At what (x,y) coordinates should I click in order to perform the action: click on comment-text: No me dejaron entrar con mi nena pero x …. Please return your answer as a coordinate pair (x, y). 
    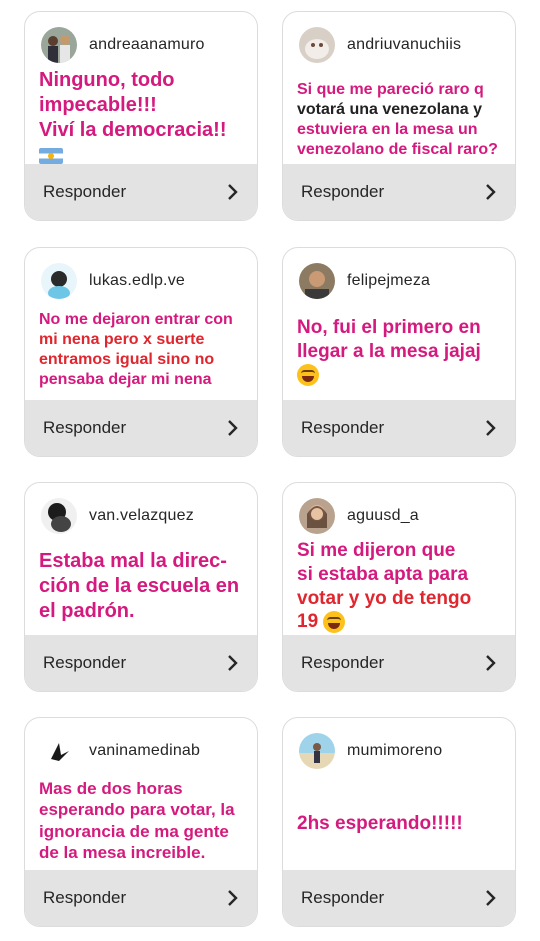
    Looking at the image, I should click on (136, 349).